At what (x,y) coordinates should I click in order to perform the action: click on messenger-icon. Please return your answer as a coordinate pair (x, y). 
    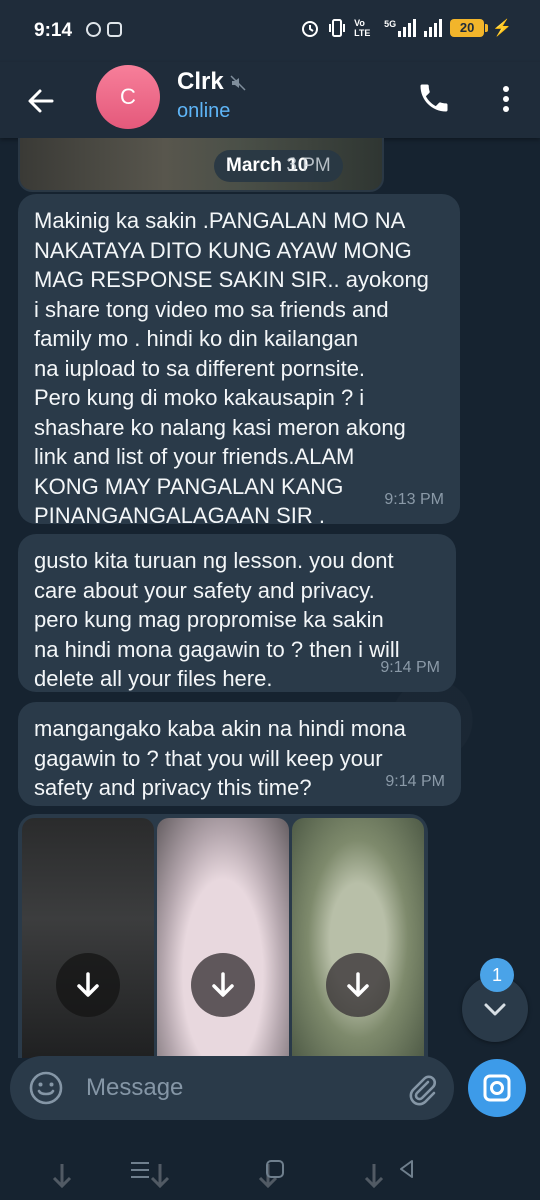
    Looking at the image, I should click on (93, 29).